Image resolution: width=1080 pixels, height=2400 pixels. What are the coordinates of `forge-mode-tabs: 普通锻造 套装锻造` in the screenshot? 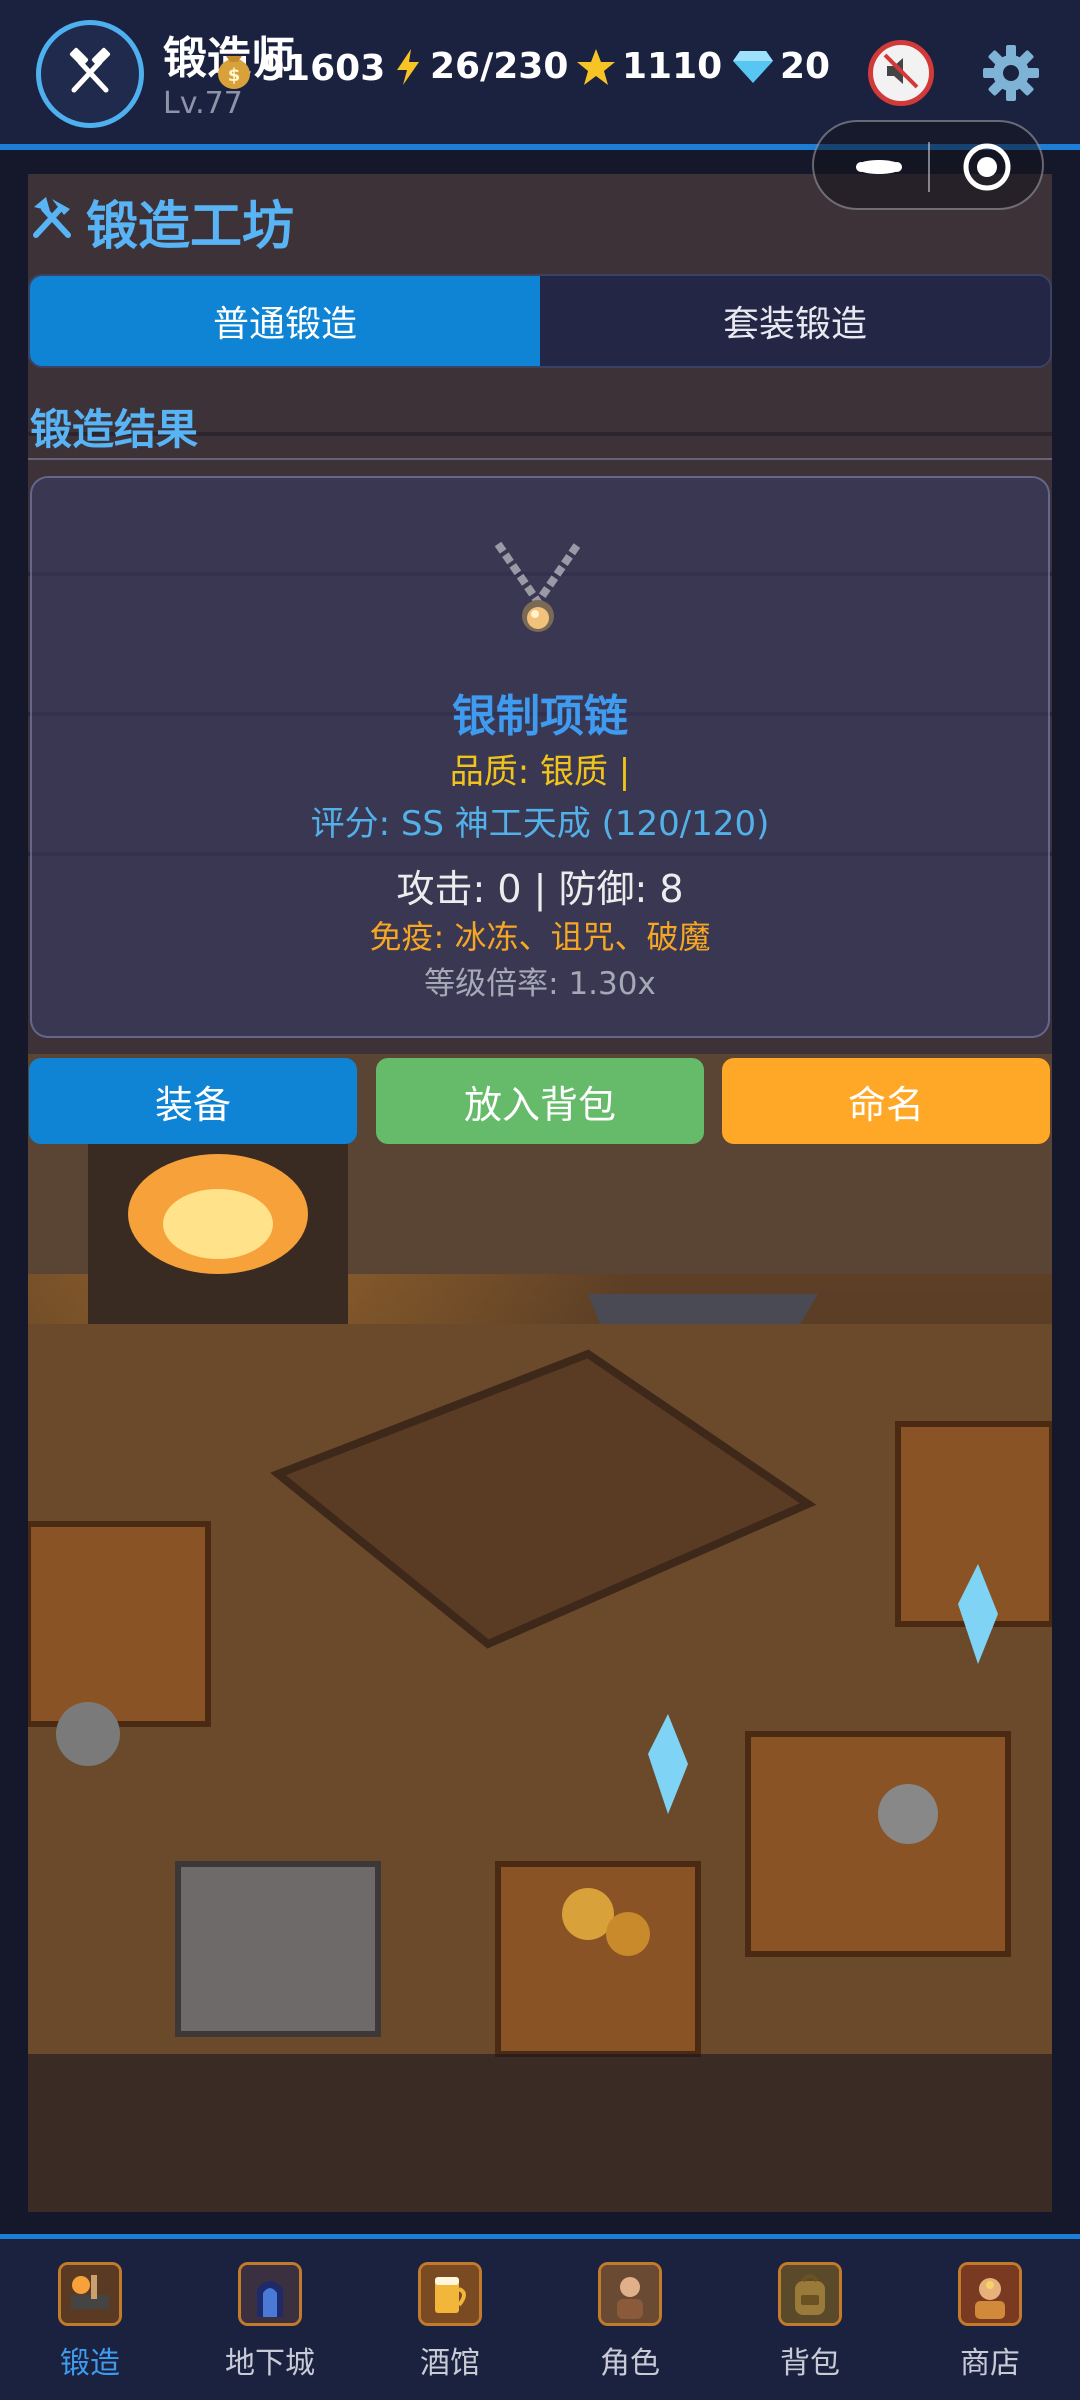 It's located at (540, 321).